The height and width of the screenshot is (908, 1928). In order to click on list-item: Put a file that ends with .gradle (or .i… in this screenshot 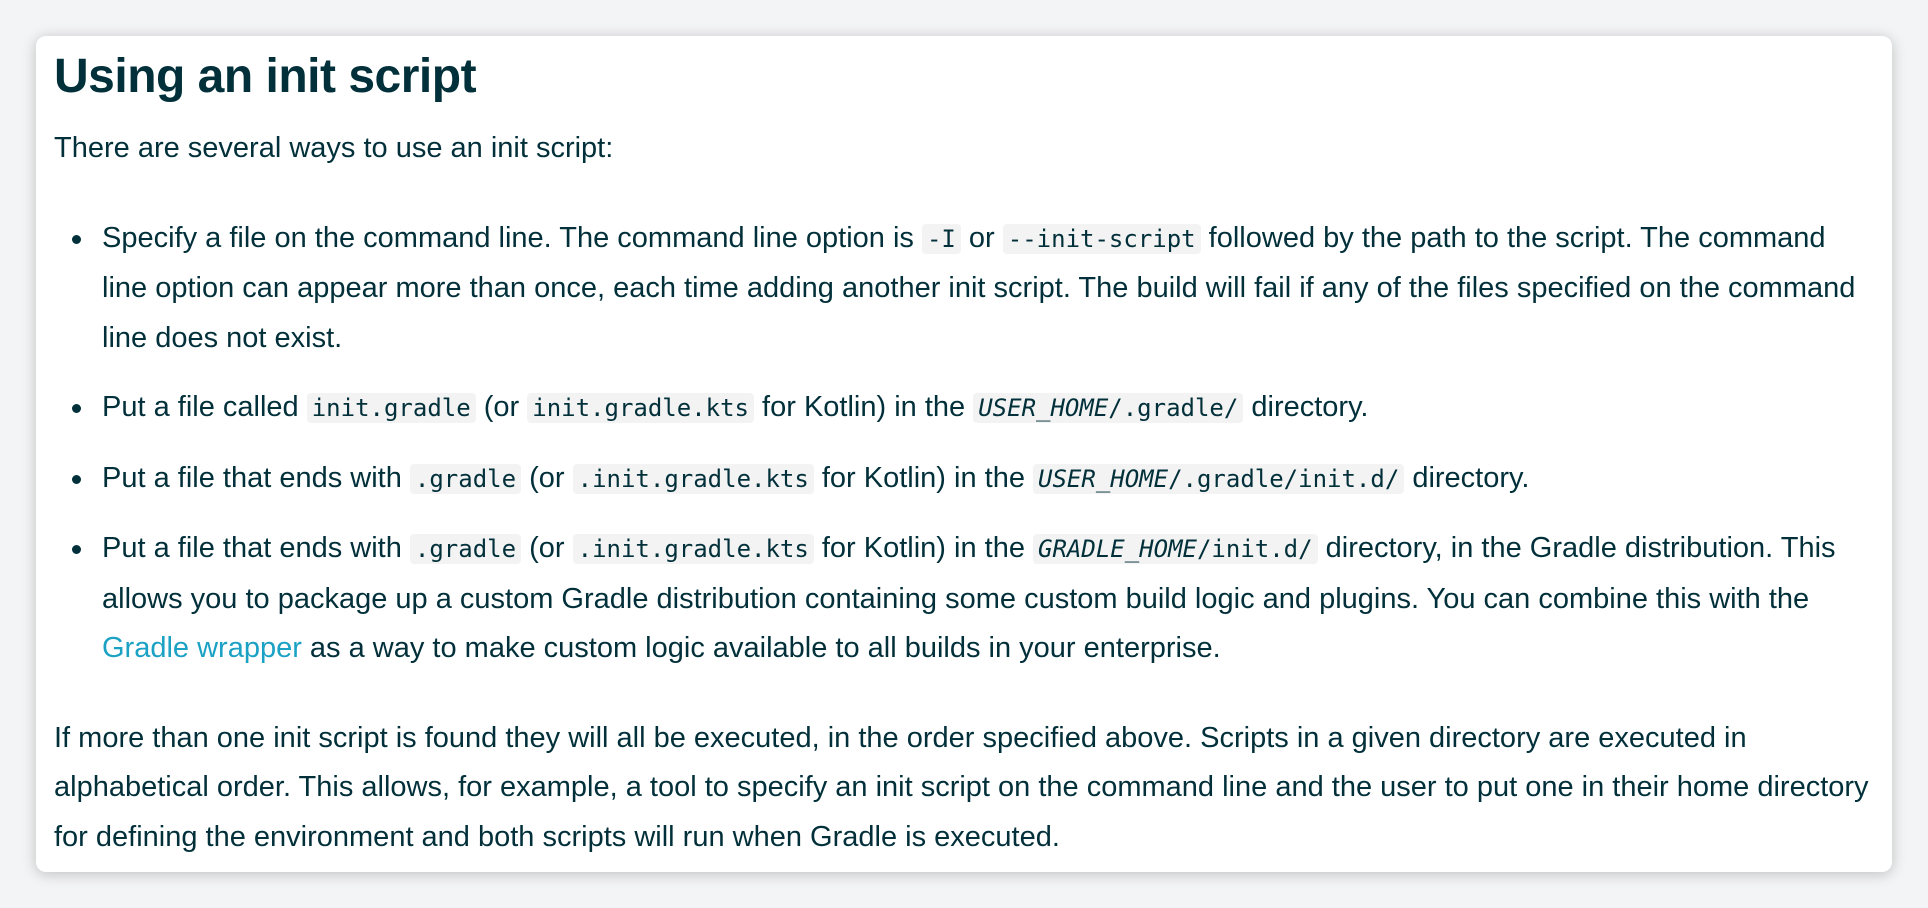, I will do `click(973, 479)`.